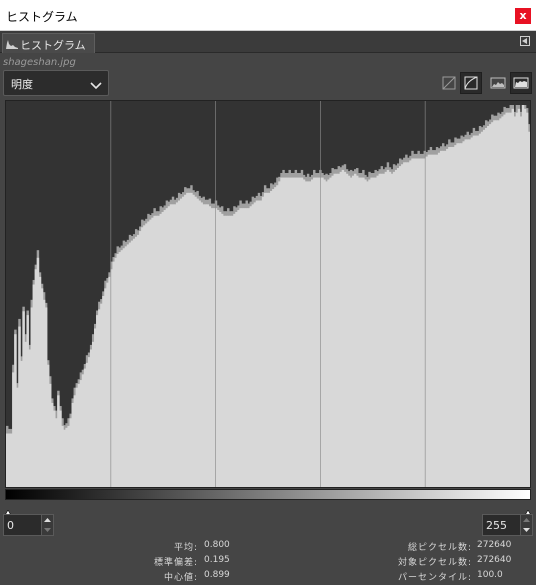 Image resolution: width=536 pixels, height=585 pixels. Describe the element at coordinates (523, 16) in the screenshot. I see `close-button: x` at that location.